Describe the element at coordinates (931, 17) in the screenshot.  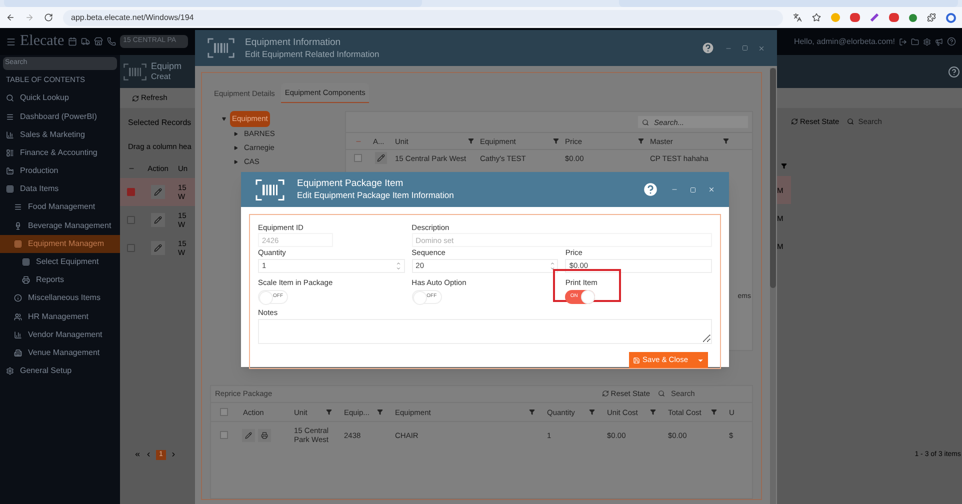
I see `extensions-icon` at that location.